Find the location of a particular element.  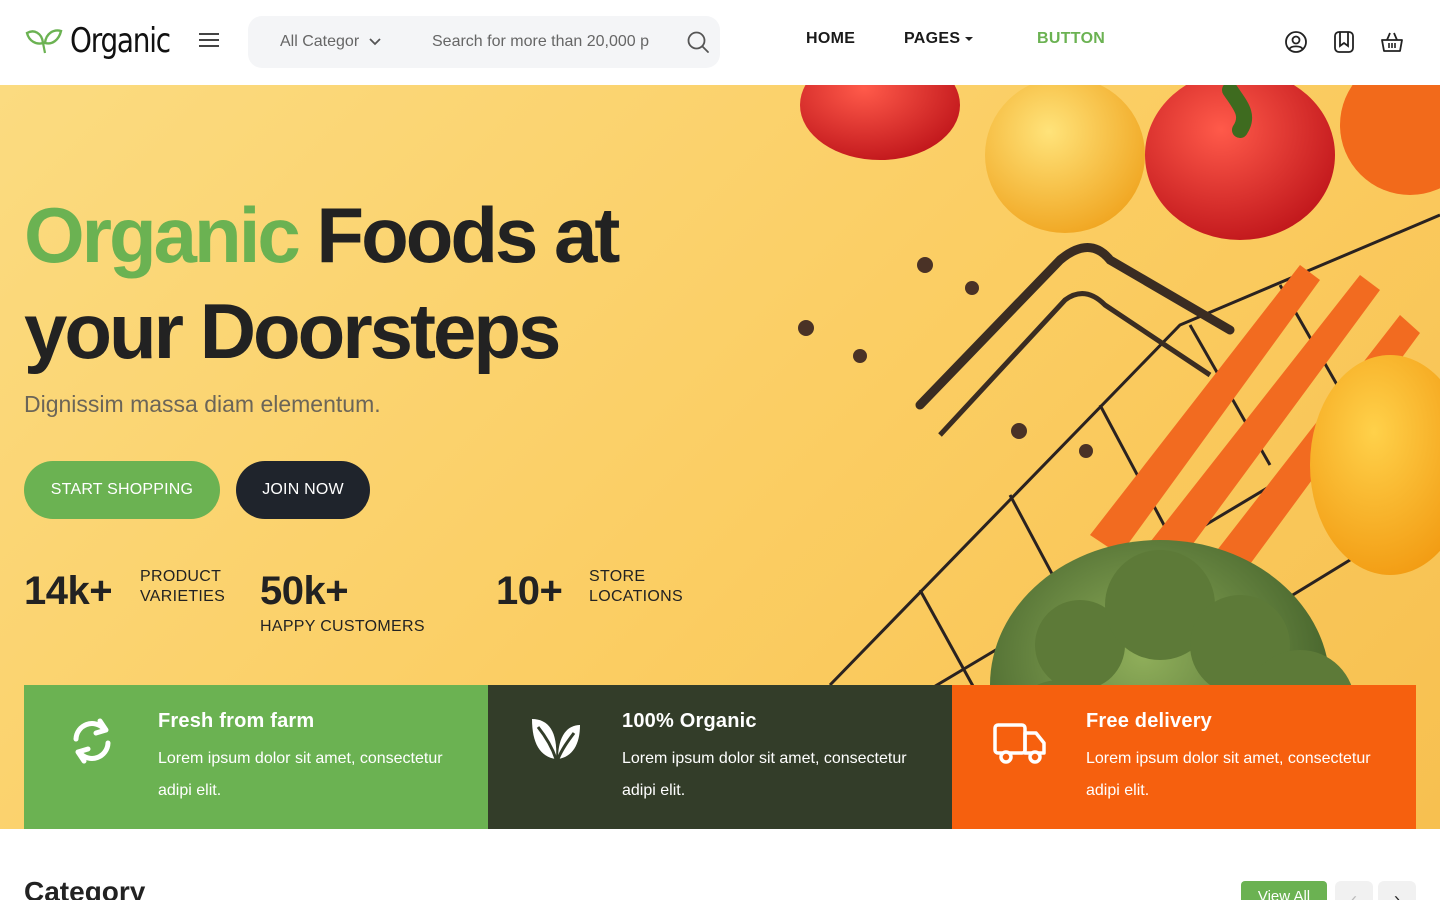

stat-customers-value: 50k+ is located at coordinates (304, 591).